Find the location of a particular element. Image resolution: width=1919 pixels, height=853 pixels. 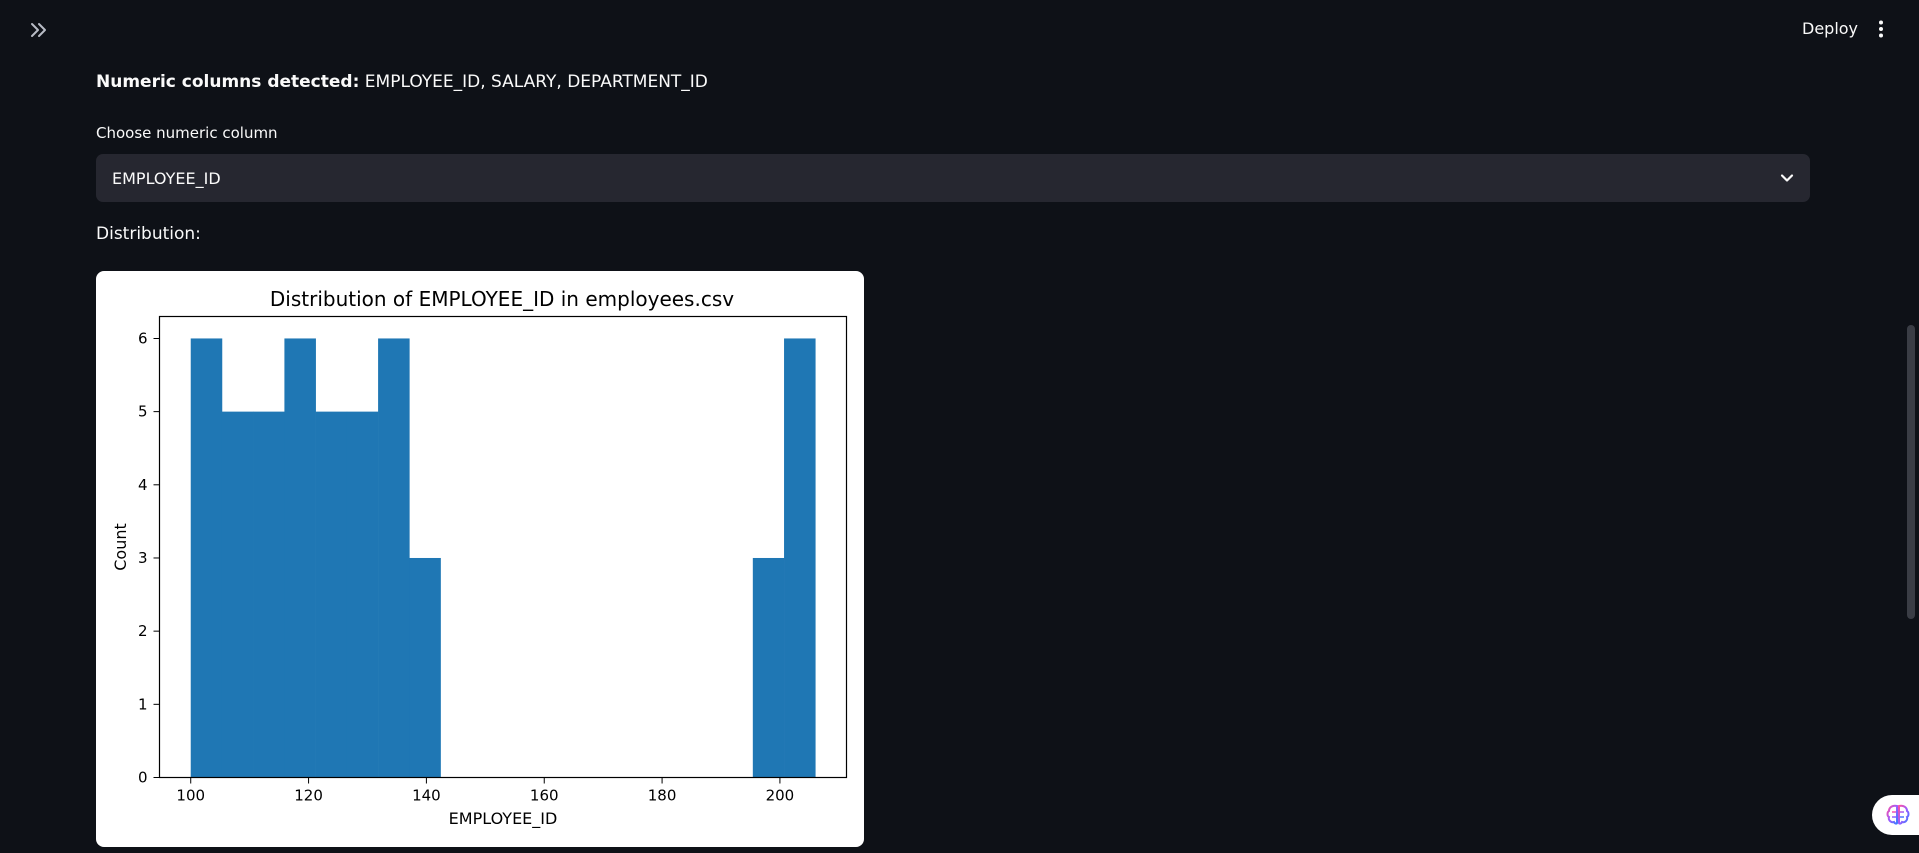

sidebar-expand-button is located at coordinates (39, 30).